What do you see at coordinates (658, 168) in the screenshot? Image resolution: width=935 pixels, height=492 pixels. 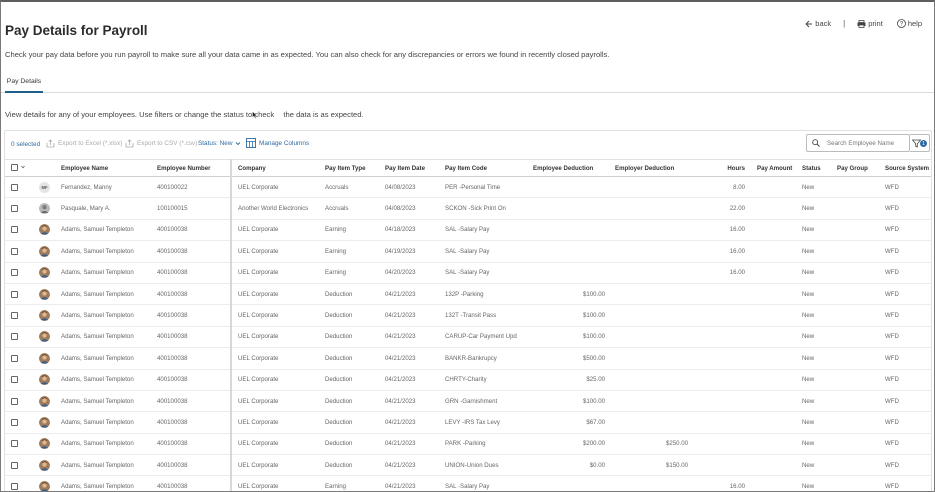 I see `column-header: Employer Deduction` at bounding box center [658, 168].